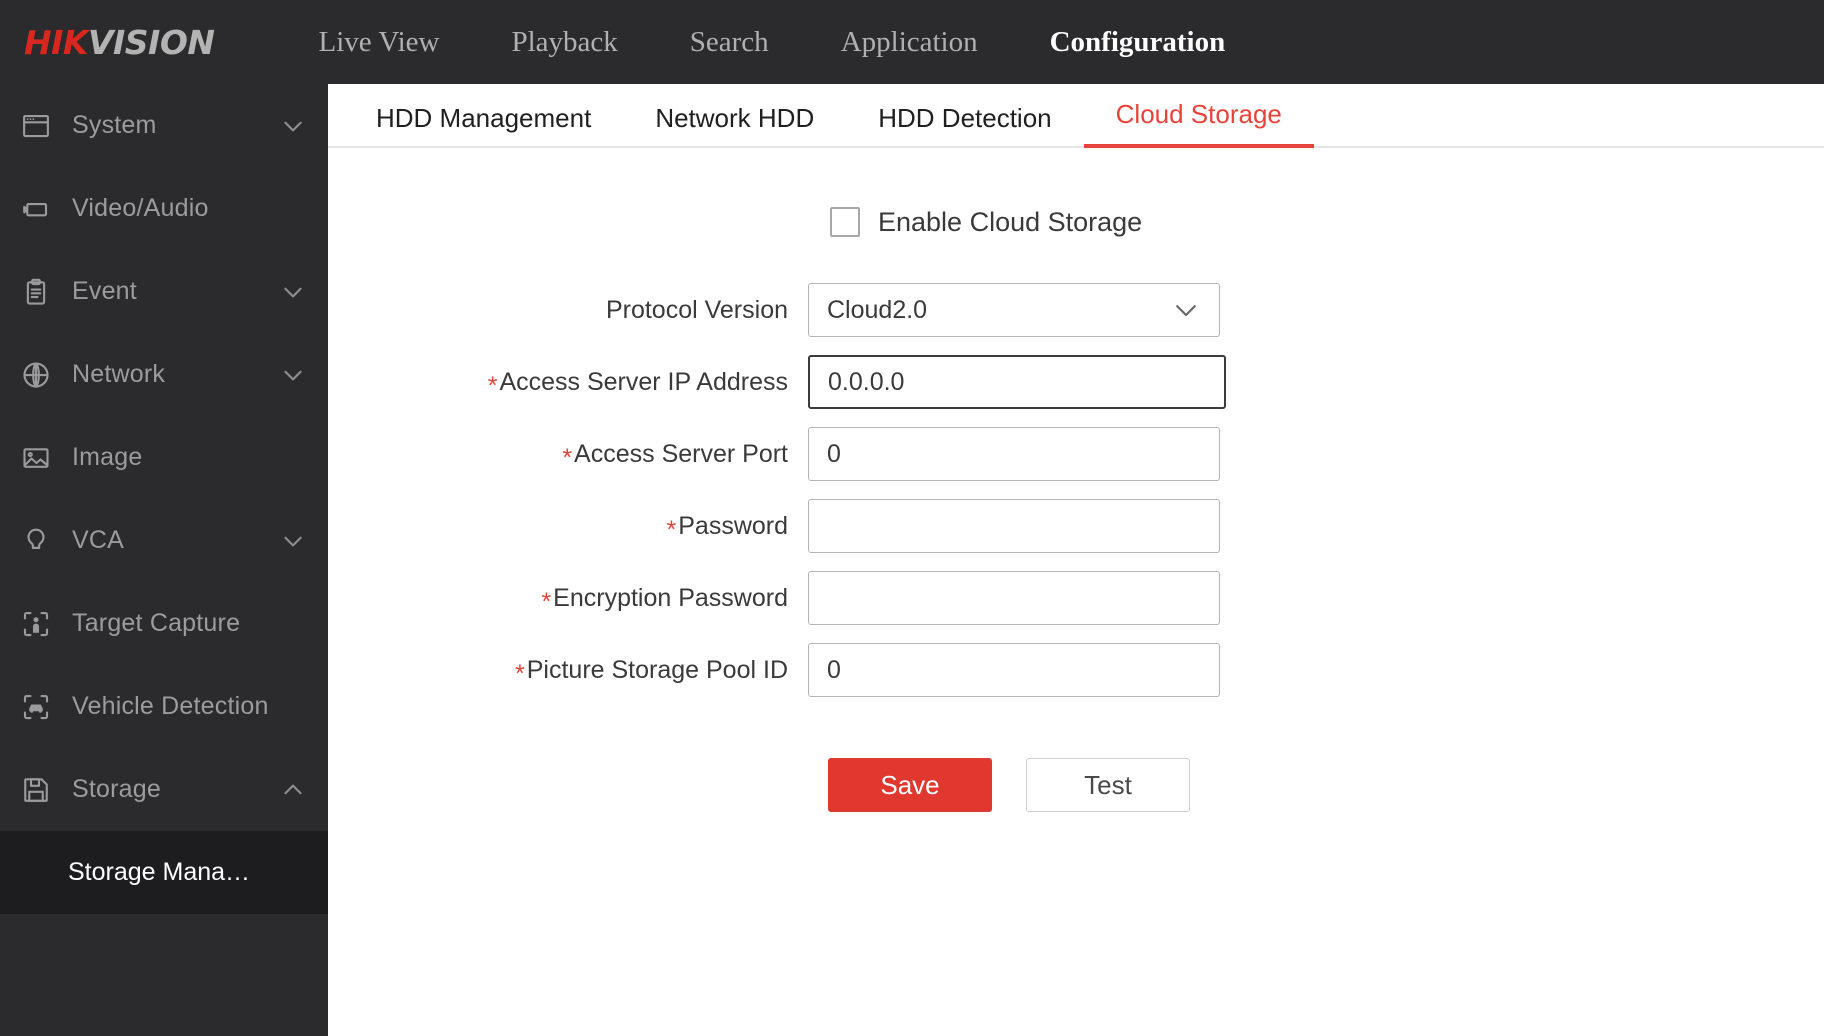  What do you see at coordinates (696, 309) in the screenshot?
I see `label-text: Protocol Version` at bounding box center [696, 309].